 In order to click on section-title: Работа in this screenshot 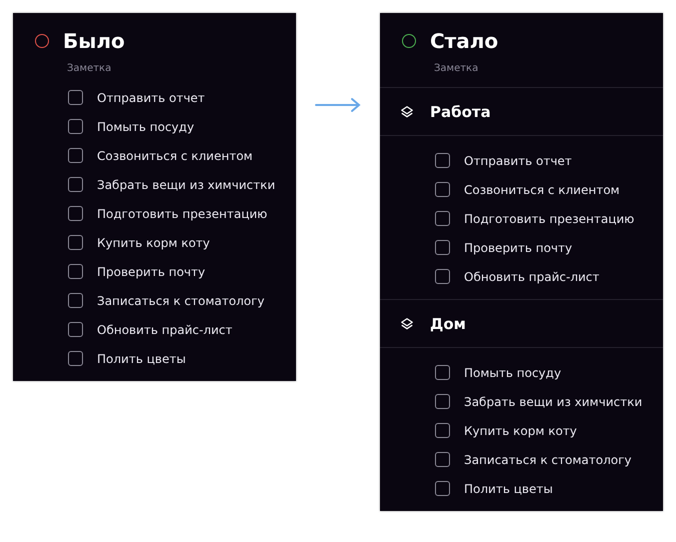, I will do `click(460, 111)`.